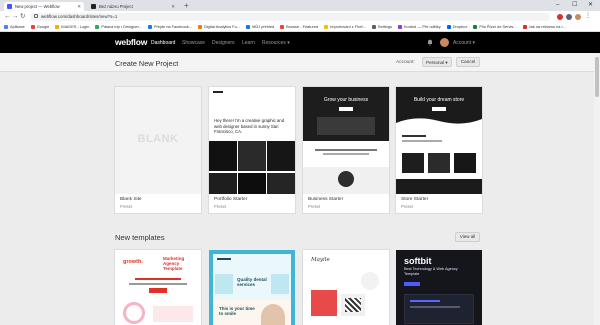 Image resolution: width=600 pixels, height=325 pixels. What do you see at coordinates (15, 16) in the screenshot?
I see `forward-icon: →` at bounding box center [15, 16].